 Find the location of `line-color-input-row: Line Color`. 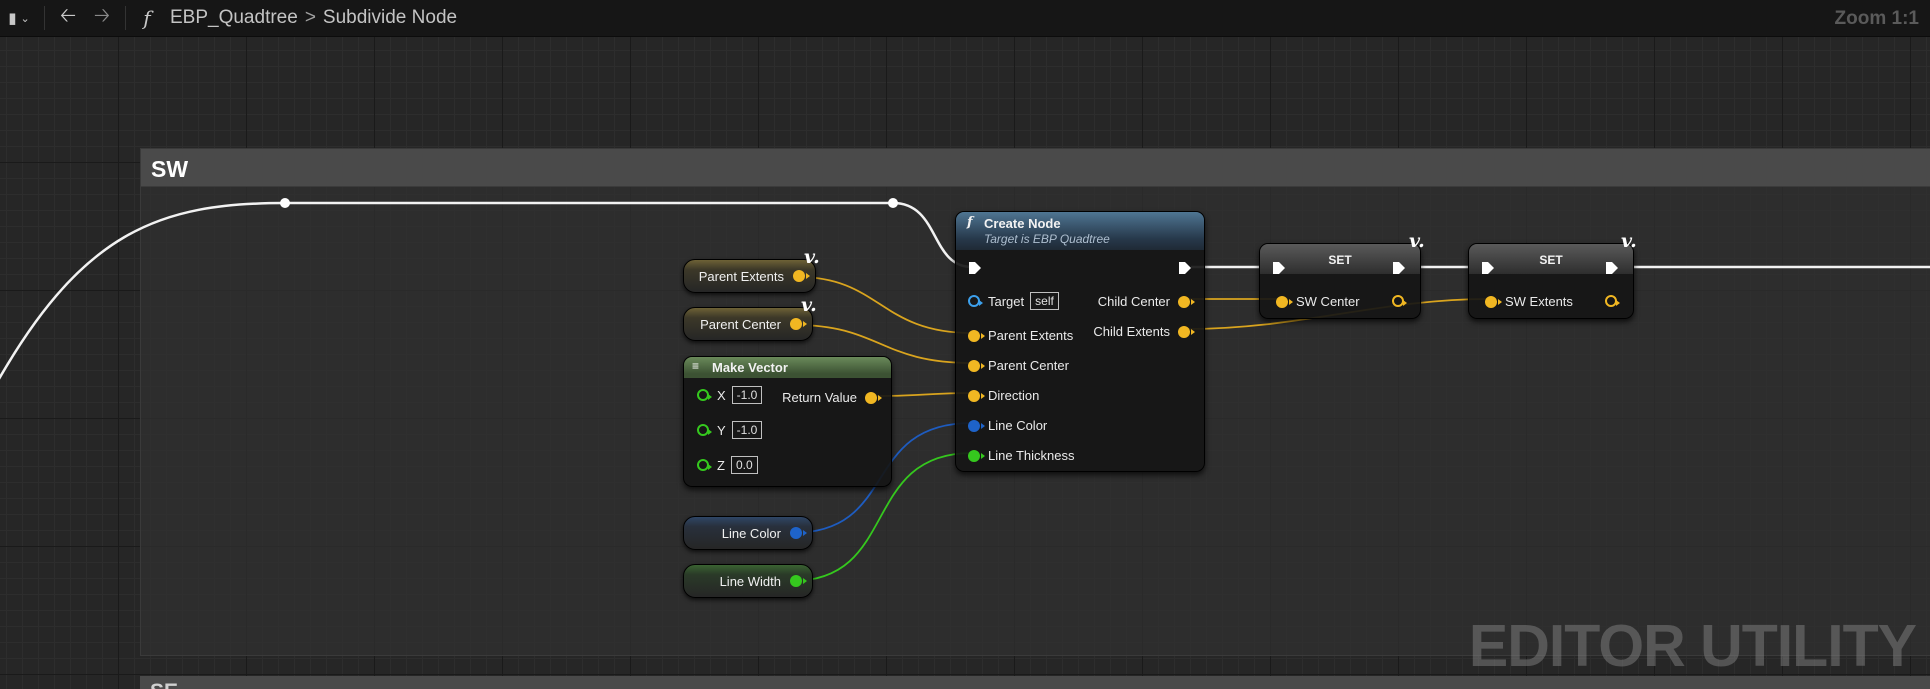

line-color-input-row: Line Color is located at coordinates (1007, 425).